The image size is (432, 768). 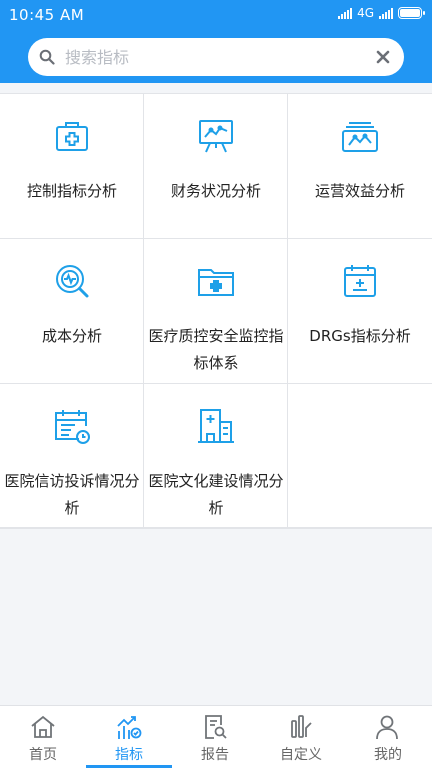 What do you see at coordinates (43, 726) in the screenshot?
I see `home-icon` at bounding box center [43, 726].